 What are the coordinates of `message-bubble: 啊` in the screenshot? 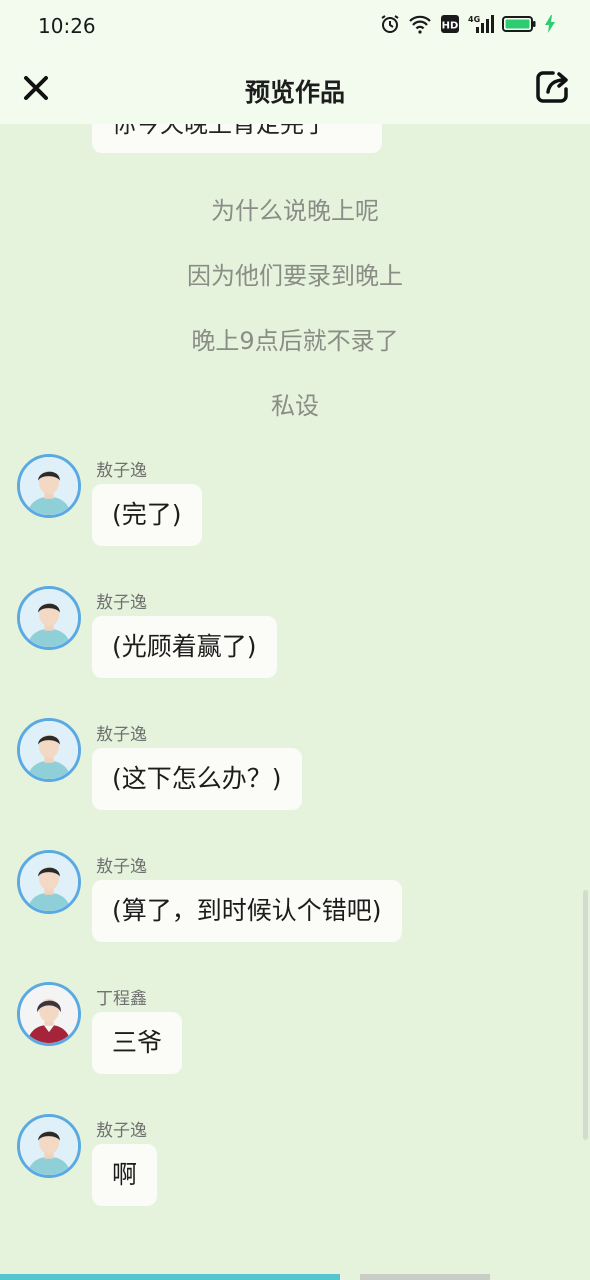 It's located at (125, 1175).